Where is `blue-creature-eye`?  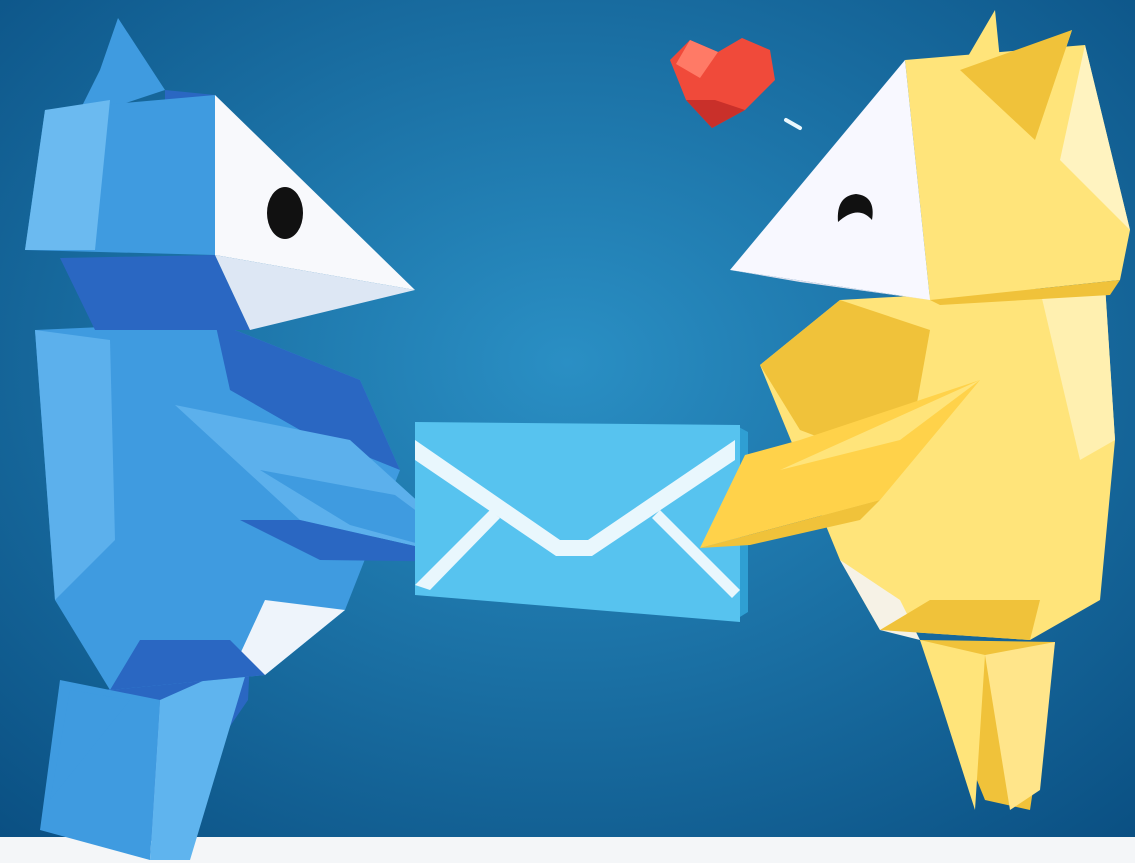
blue-creature-eye is located at coordinates (285, 213).